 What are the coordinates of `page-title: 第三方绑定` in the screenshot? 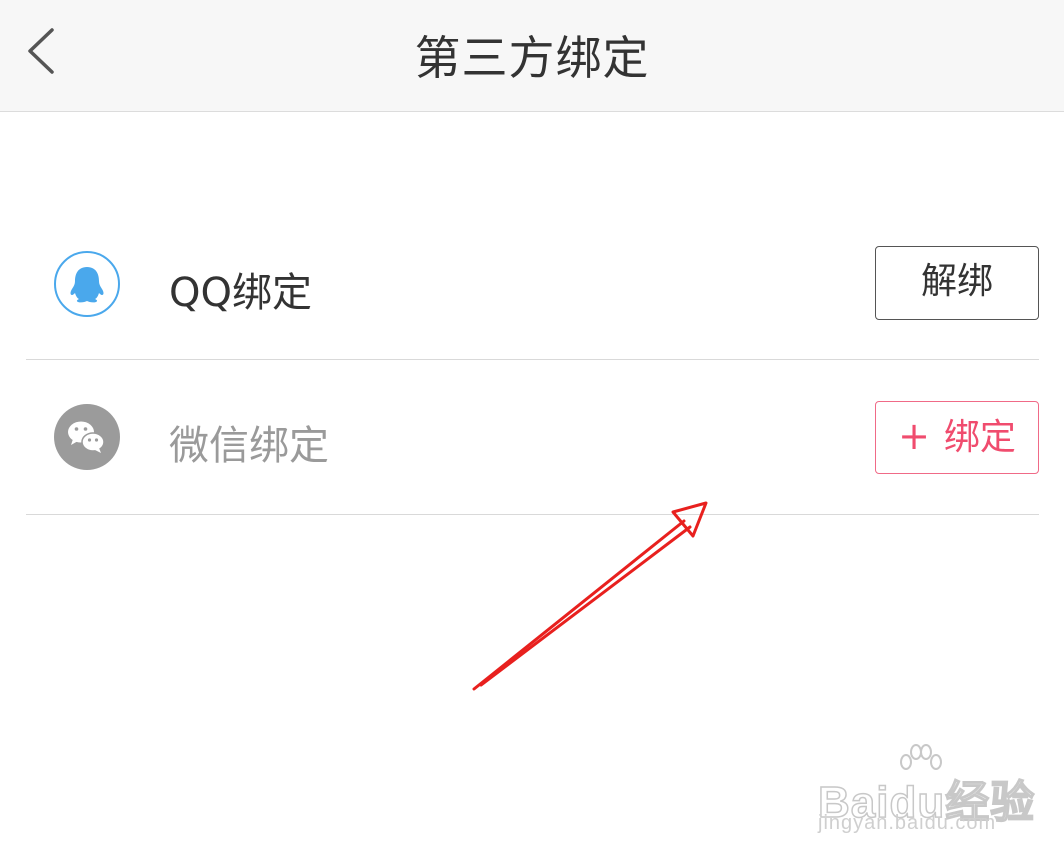 It's located at (532, 58).